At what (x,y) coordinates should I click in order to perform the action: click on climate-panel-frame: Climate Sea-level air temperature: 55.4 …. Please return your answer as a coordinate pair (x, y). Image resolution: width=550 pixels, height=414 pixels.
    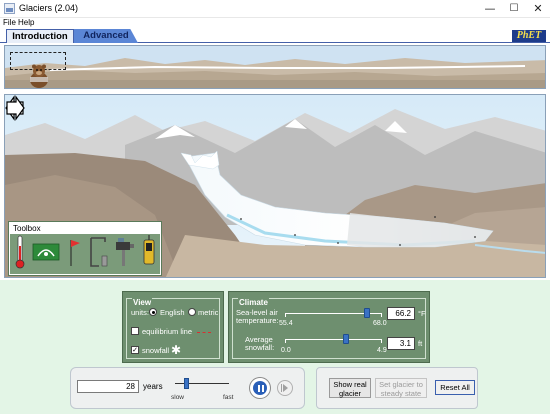
    Looking at the image, I should click on (329, 328).